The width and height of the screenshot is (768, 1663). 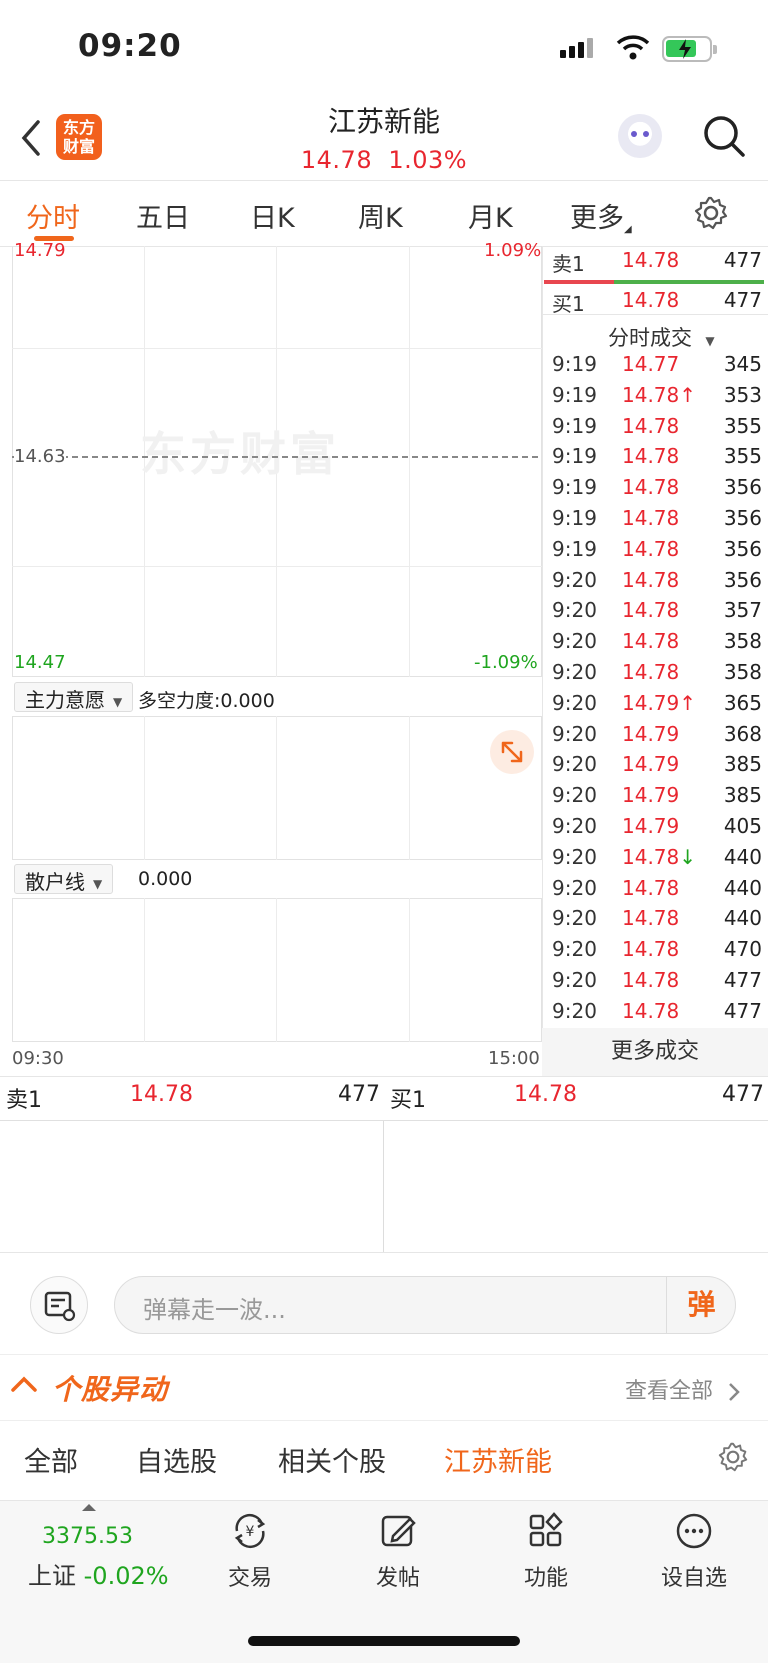 What do you see at coordinates (742, 826) in the screenshot?
I see `trade-volume: 405` at bounding box center [742, 826].